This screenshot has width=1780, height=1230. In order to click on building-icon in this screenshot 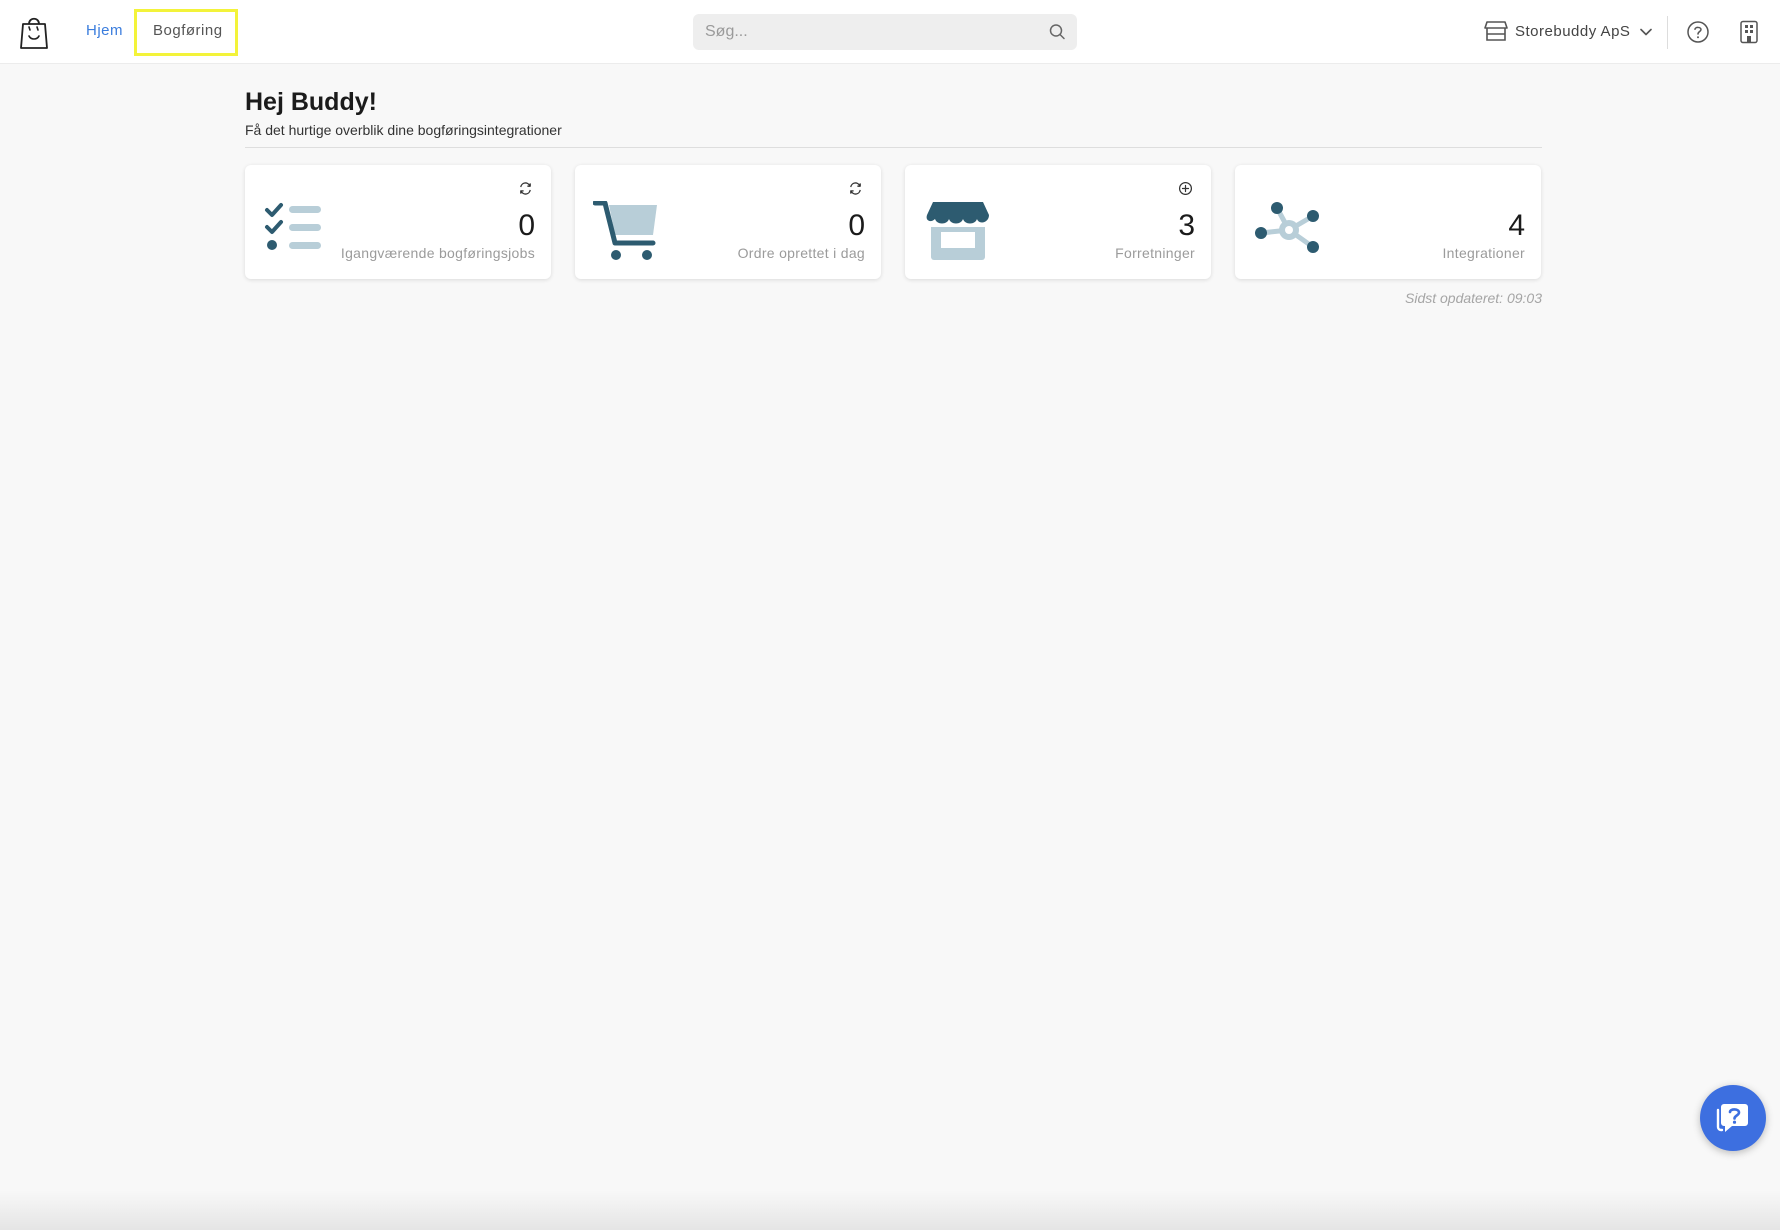, I will do `click(1749, 32)`.